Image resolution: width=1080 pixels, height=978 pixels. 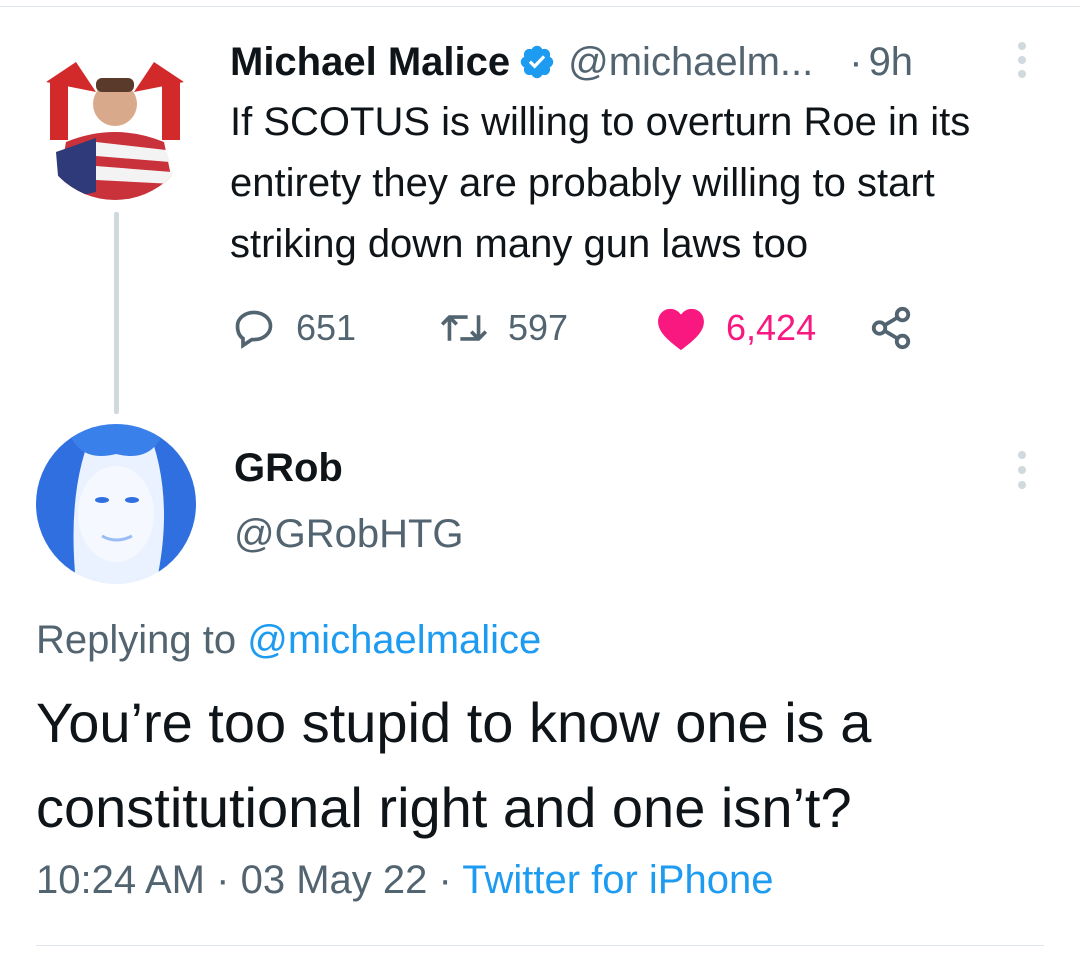 I want to click on author-name: Michael Malice, so click(x=370, y=62).